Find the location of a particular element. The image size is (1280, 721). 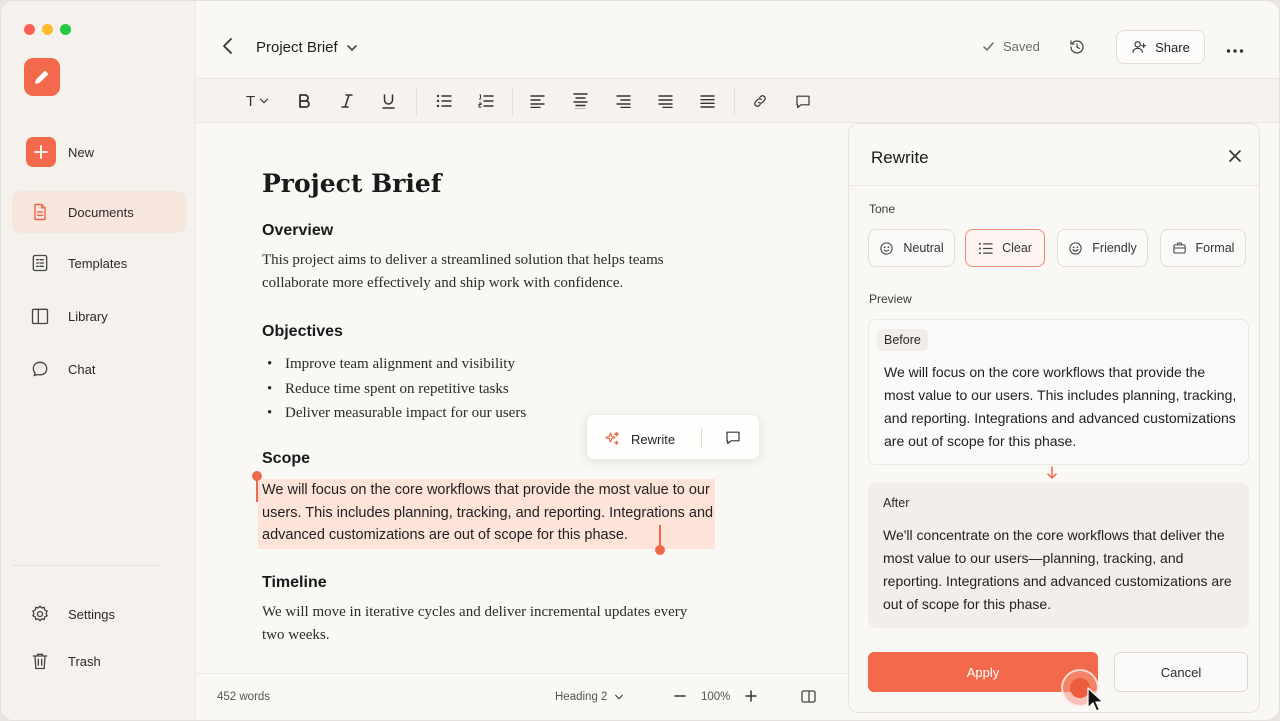

text-style-icon: T is located at coordinates (251, 101).